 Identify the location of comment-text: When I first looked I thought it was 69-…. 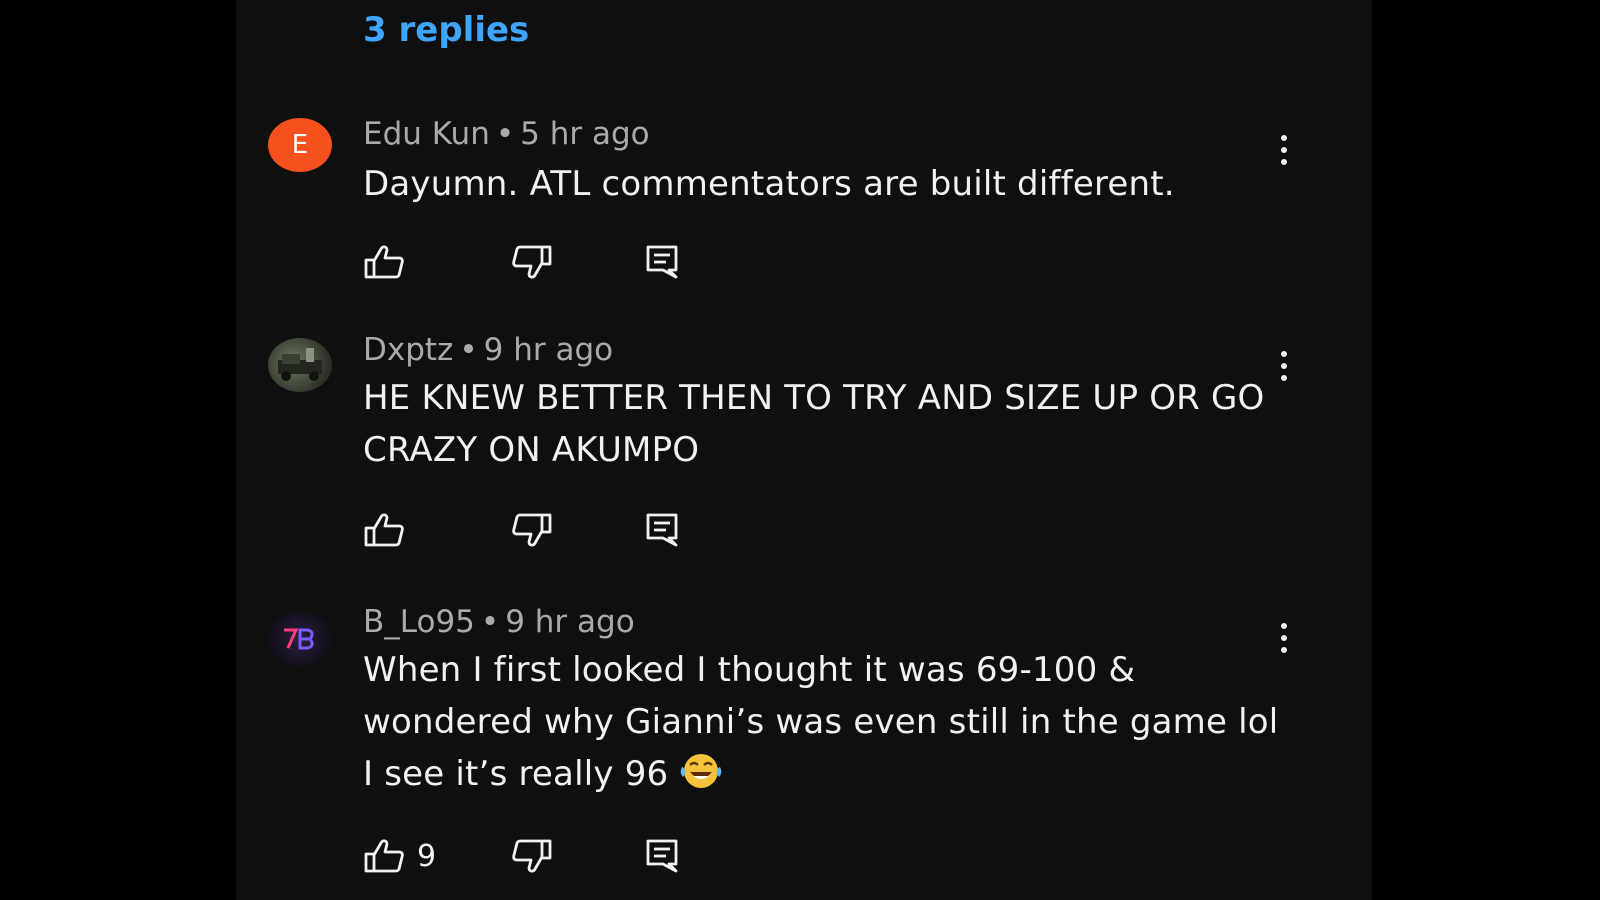
(828, 722).